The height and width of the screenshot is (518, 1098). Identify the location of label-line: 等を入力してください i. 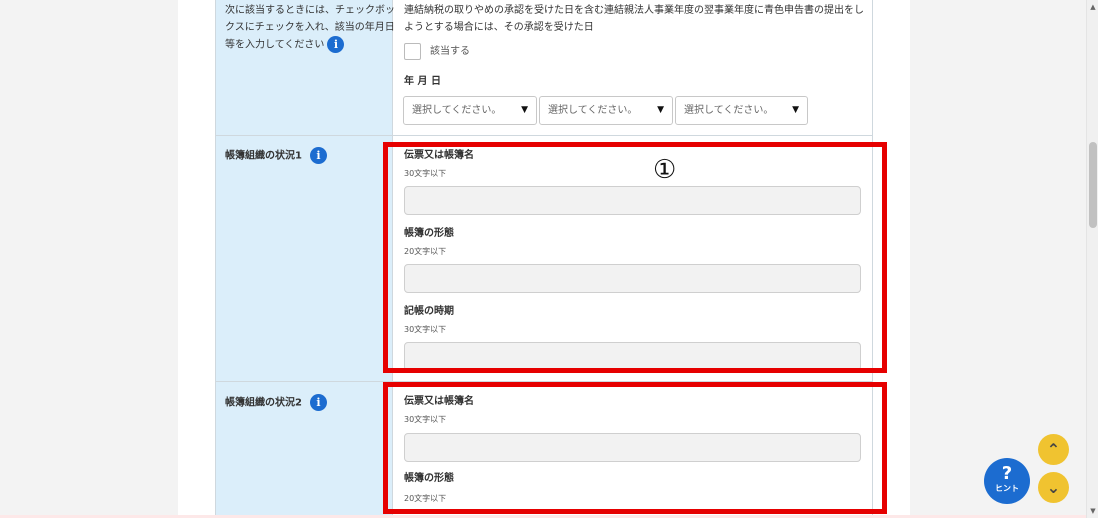
(310, 45).